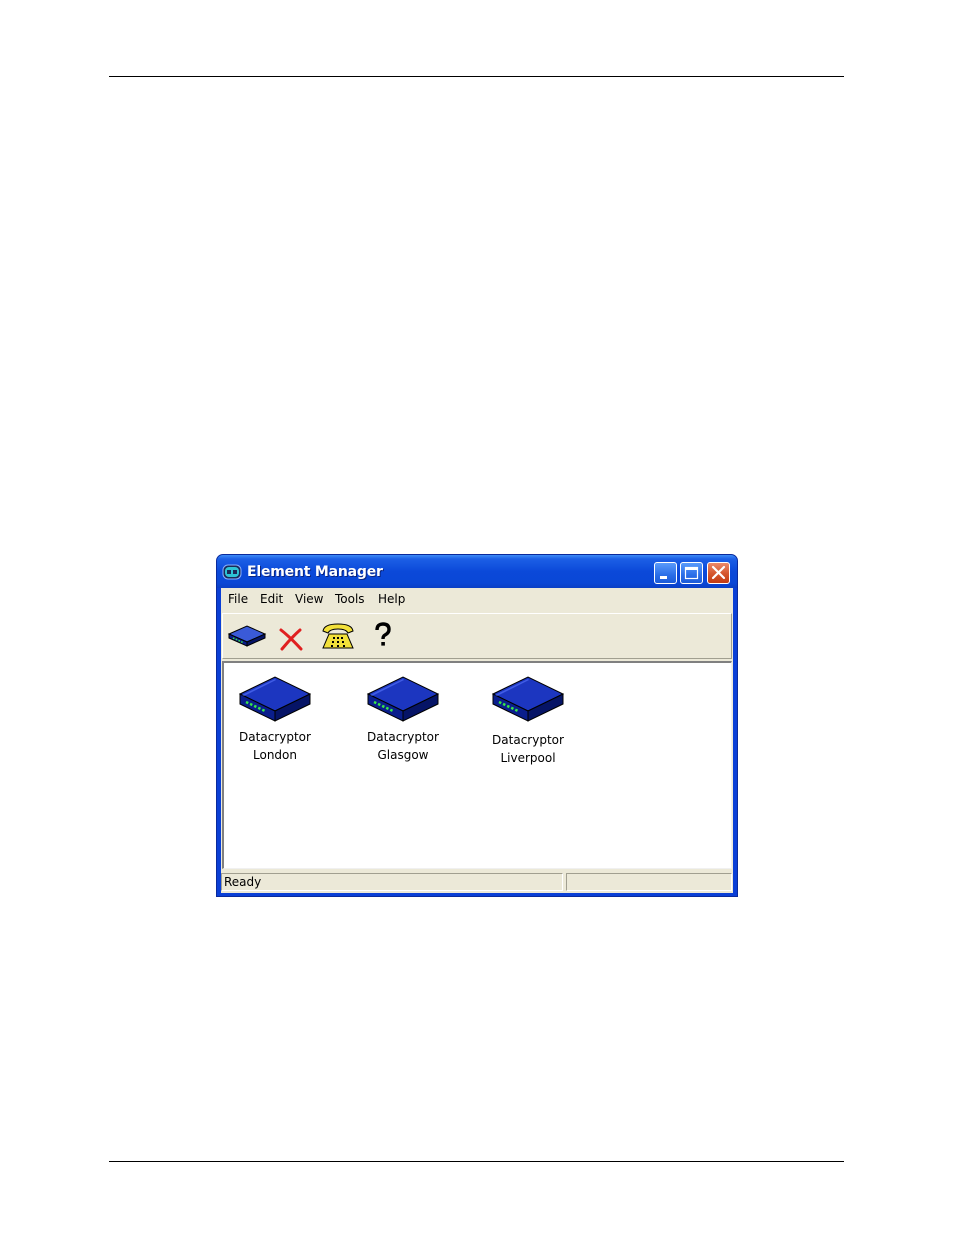  What do you see at coordinates (477, 636) in the screenshot?
I see `toolbar` at bounding box center [477, 636].